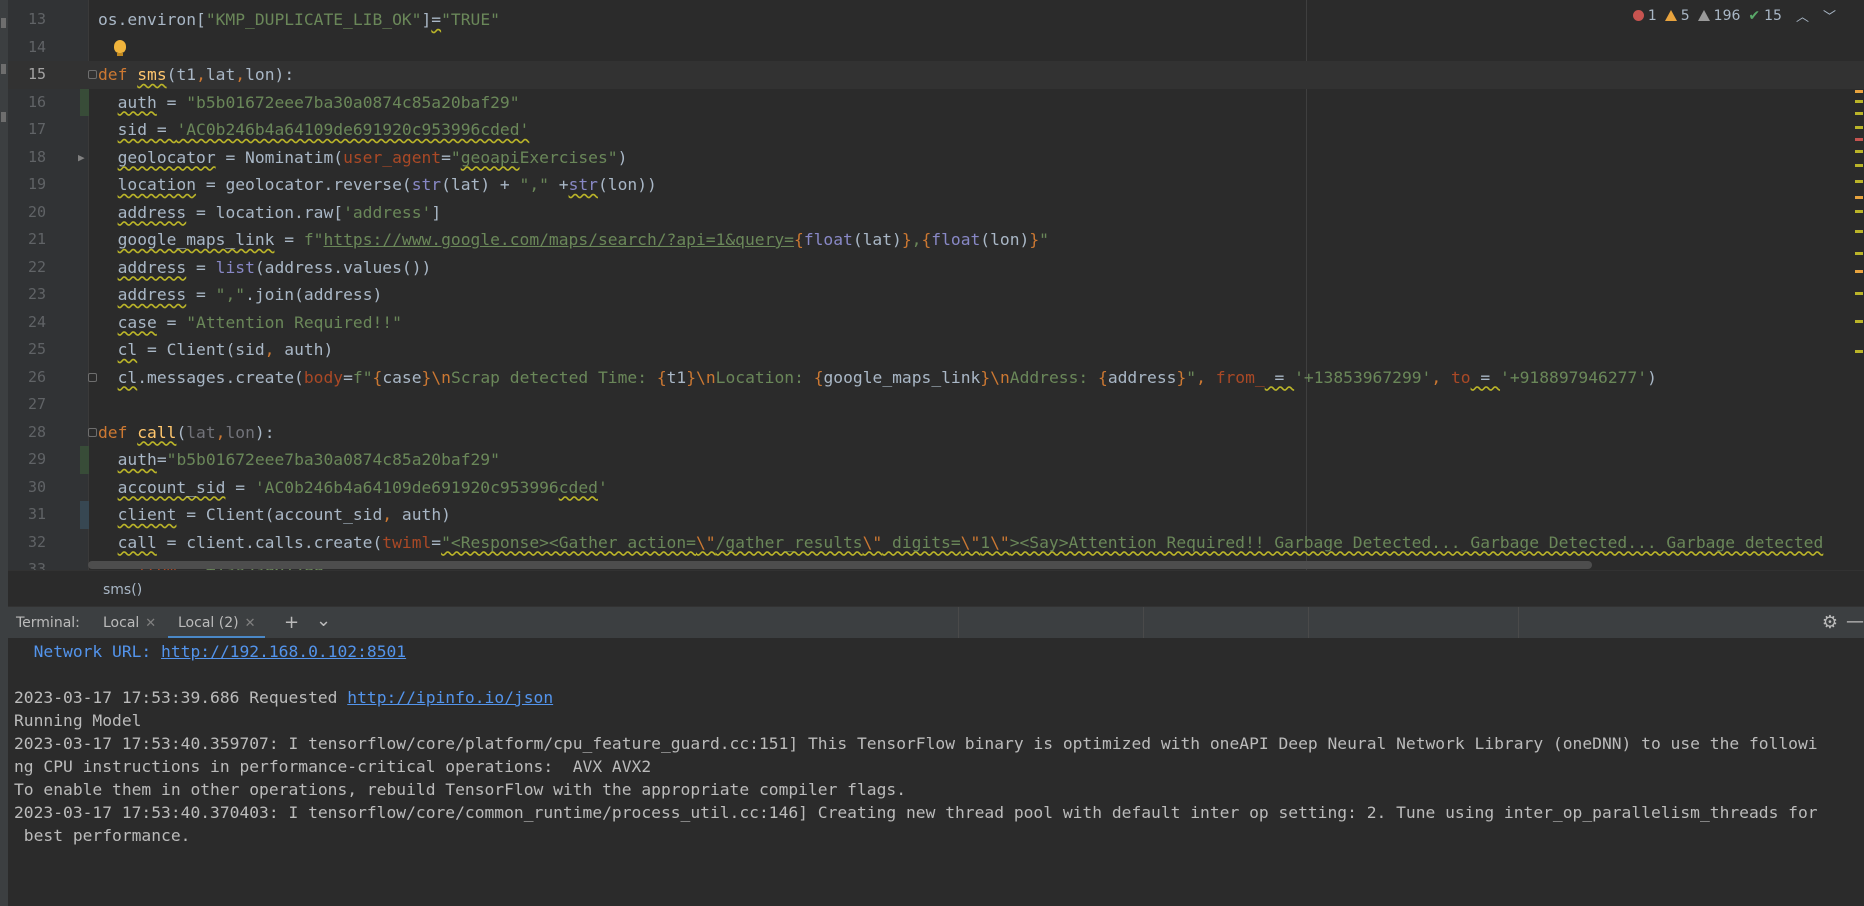  What do you see at coordinates (122, 590) in the screenshot?
I see `breadcrumb-item: sms()` at bounding box center [122, 590].